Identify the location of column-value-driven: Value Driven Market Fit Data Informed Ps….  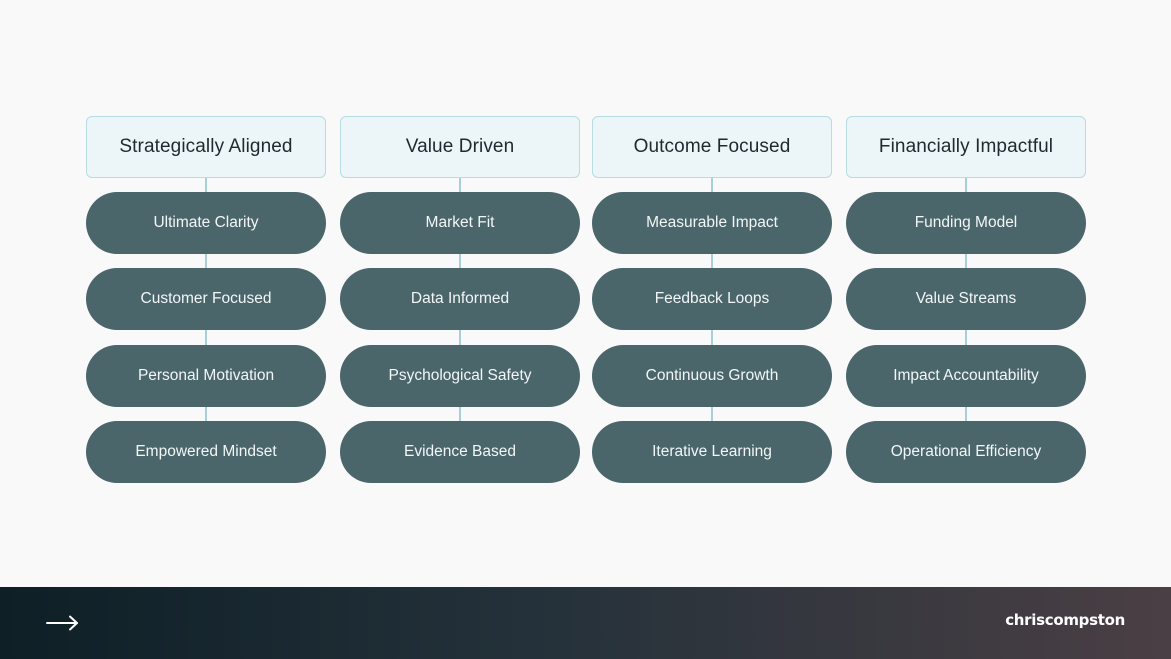
(460, 300).